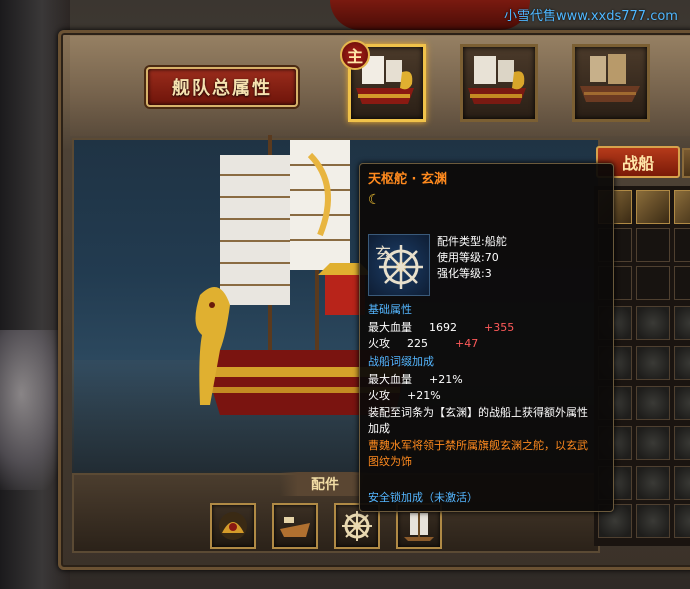  I want to click on enhance-level: 强化等级:3, so click(464, 273).